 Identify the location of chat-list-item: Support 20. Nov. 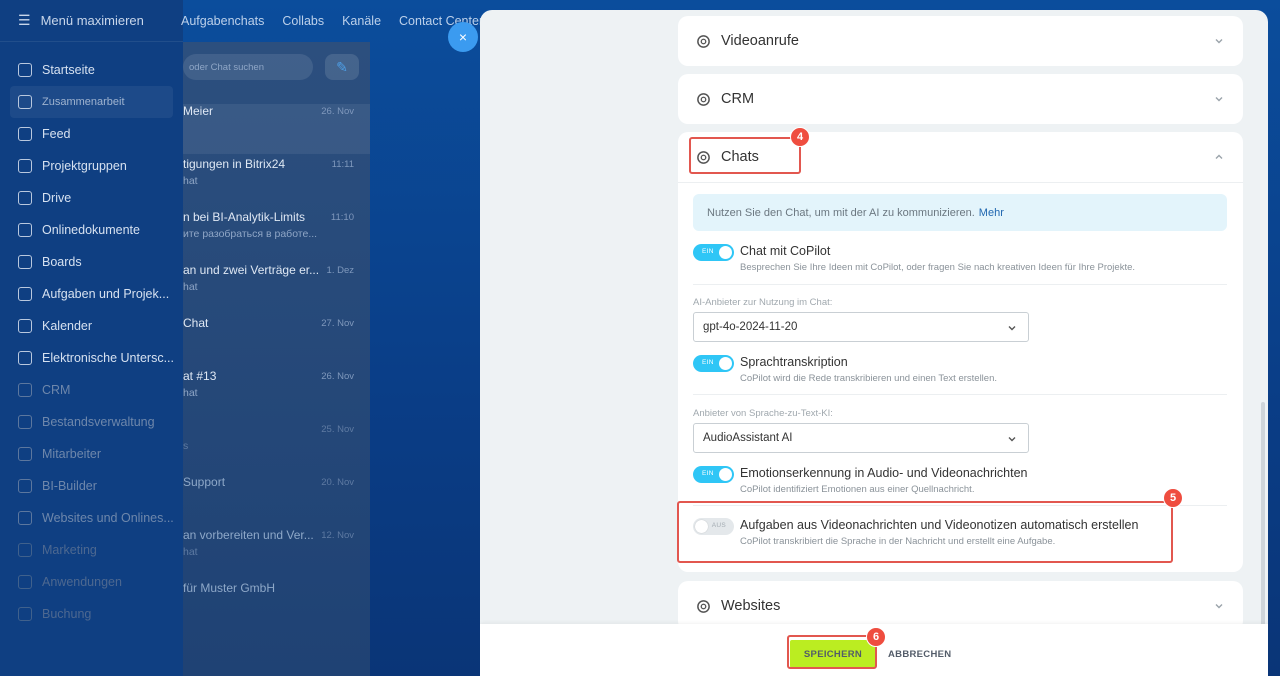
(276, 500).